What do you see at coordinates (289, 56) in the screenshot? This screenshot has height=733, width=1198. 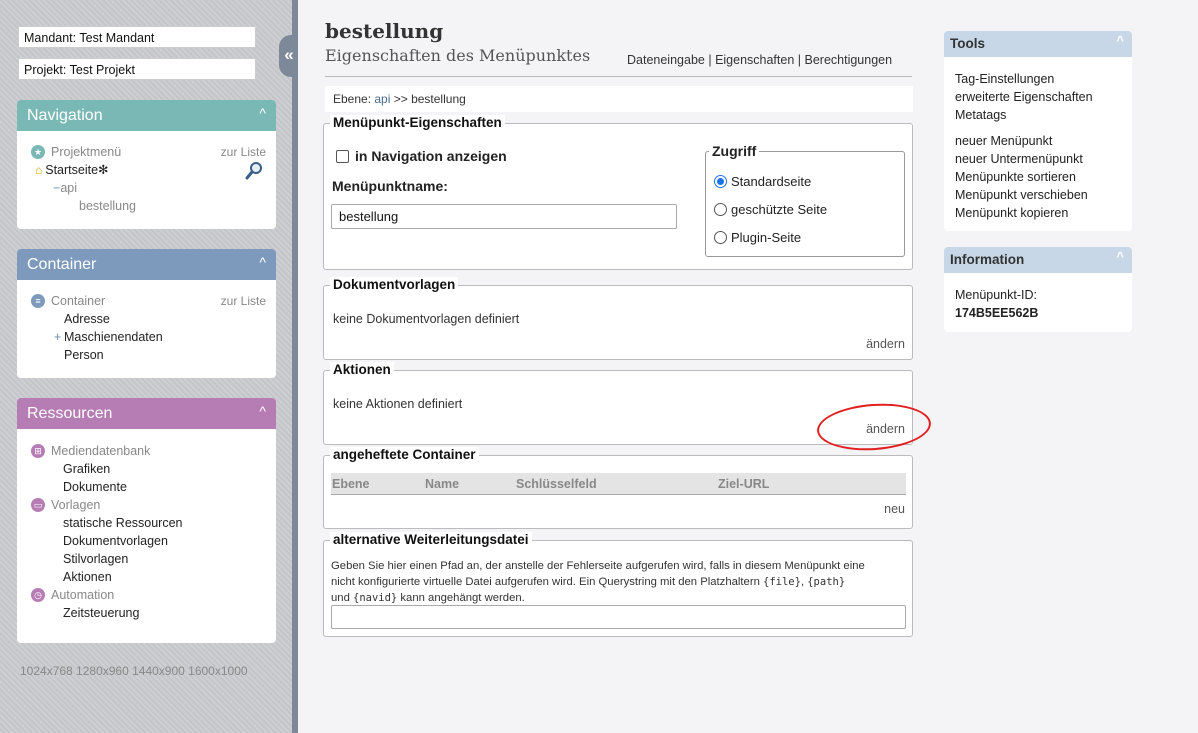 I see `collapse-sidebar-button: «` at bounding box center [289, 56].